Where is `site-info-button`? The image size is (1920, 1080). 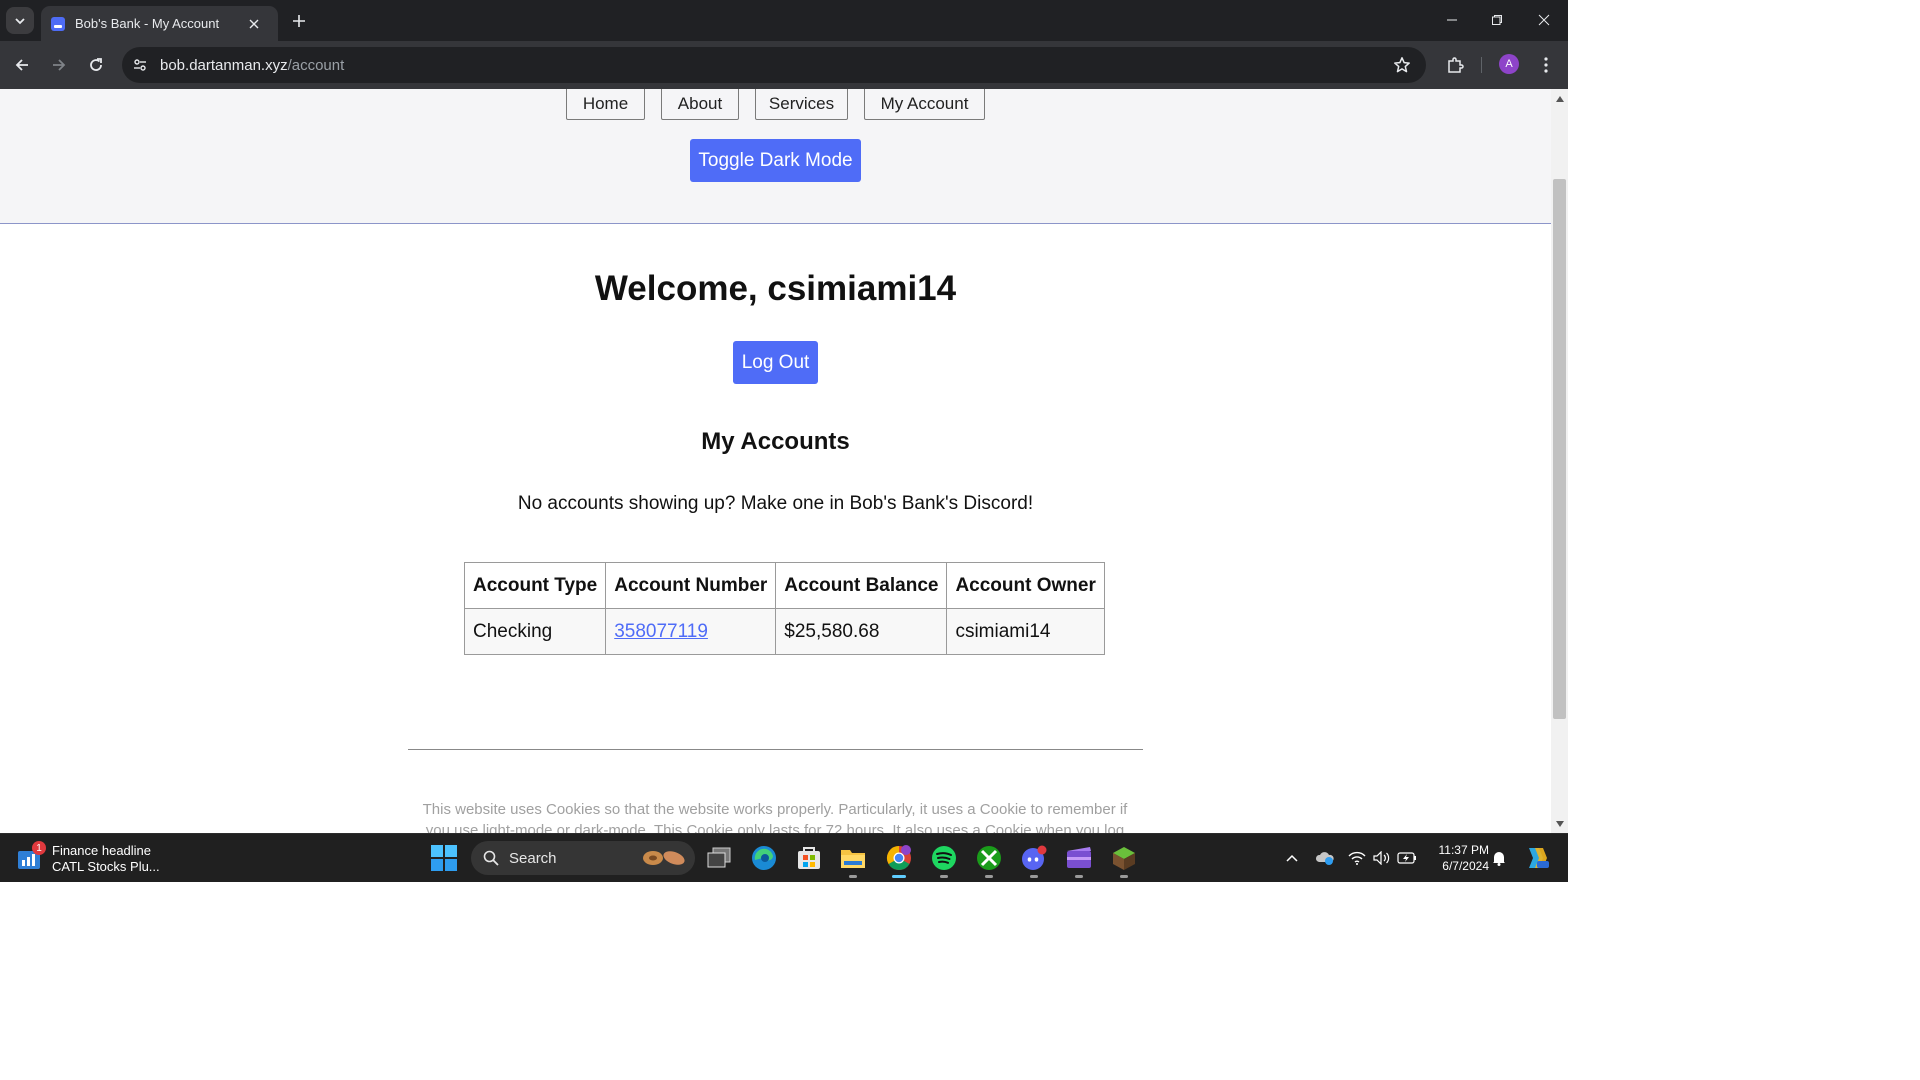 site-info-button is located at coordinates (140, 65).